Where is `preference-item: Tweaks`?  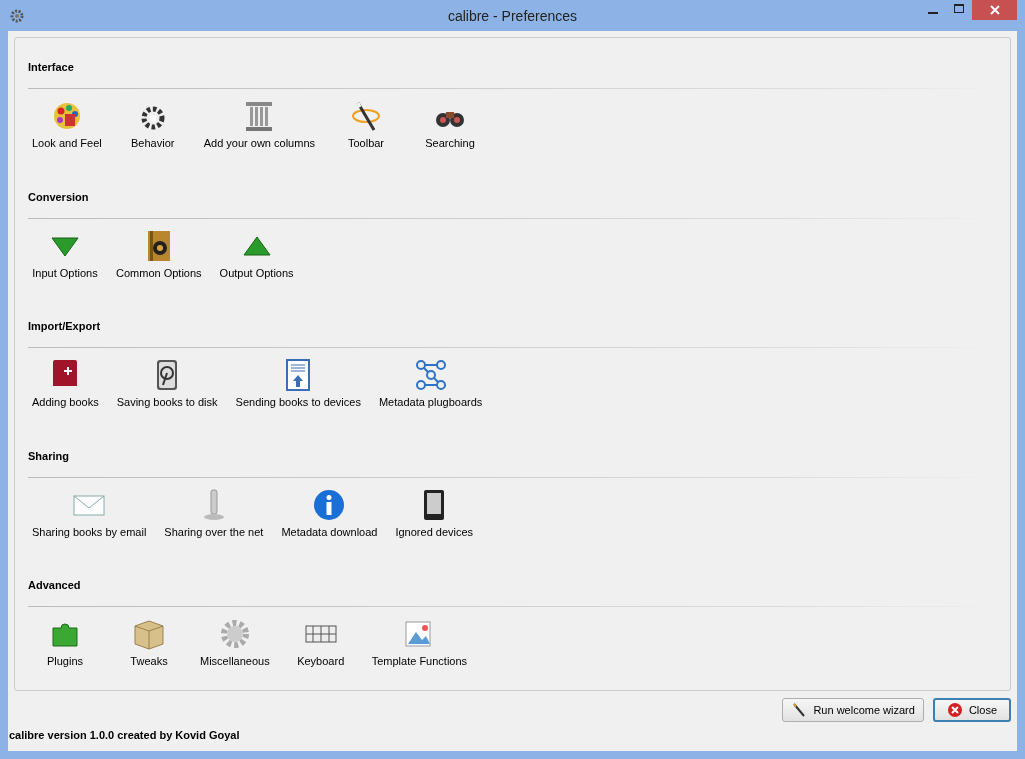
preference-item: Tweaks is located at coordinates (149, 661).